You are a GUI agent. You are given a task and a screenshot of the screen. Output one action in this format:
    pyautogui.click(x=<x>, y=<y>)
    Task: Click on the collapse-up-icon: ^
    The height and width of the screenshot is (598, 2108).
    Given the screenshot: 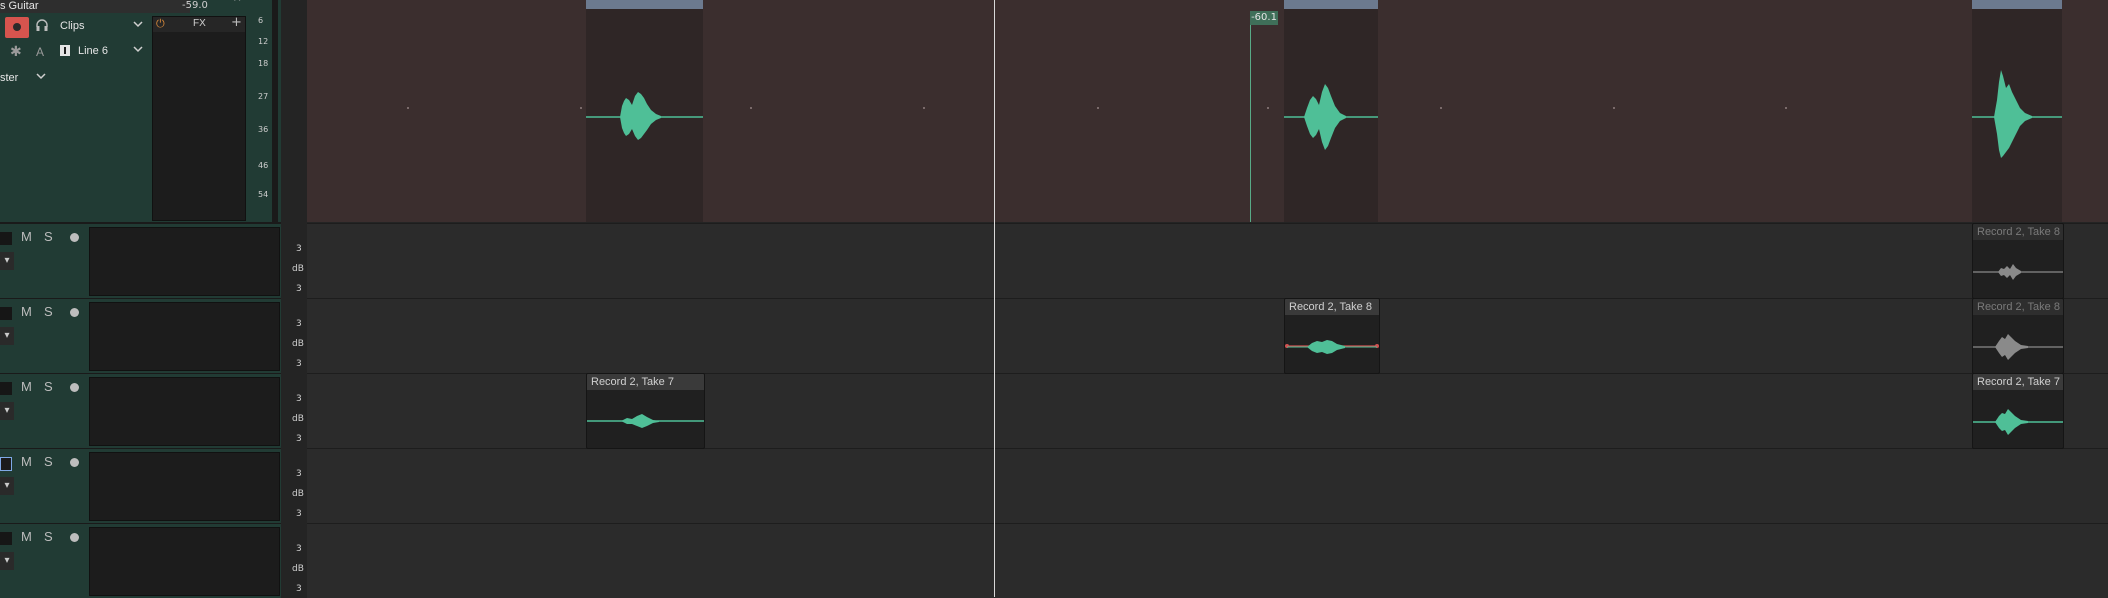 What is the action you would take?
    pyautogui.click(x=237, y=4)
    